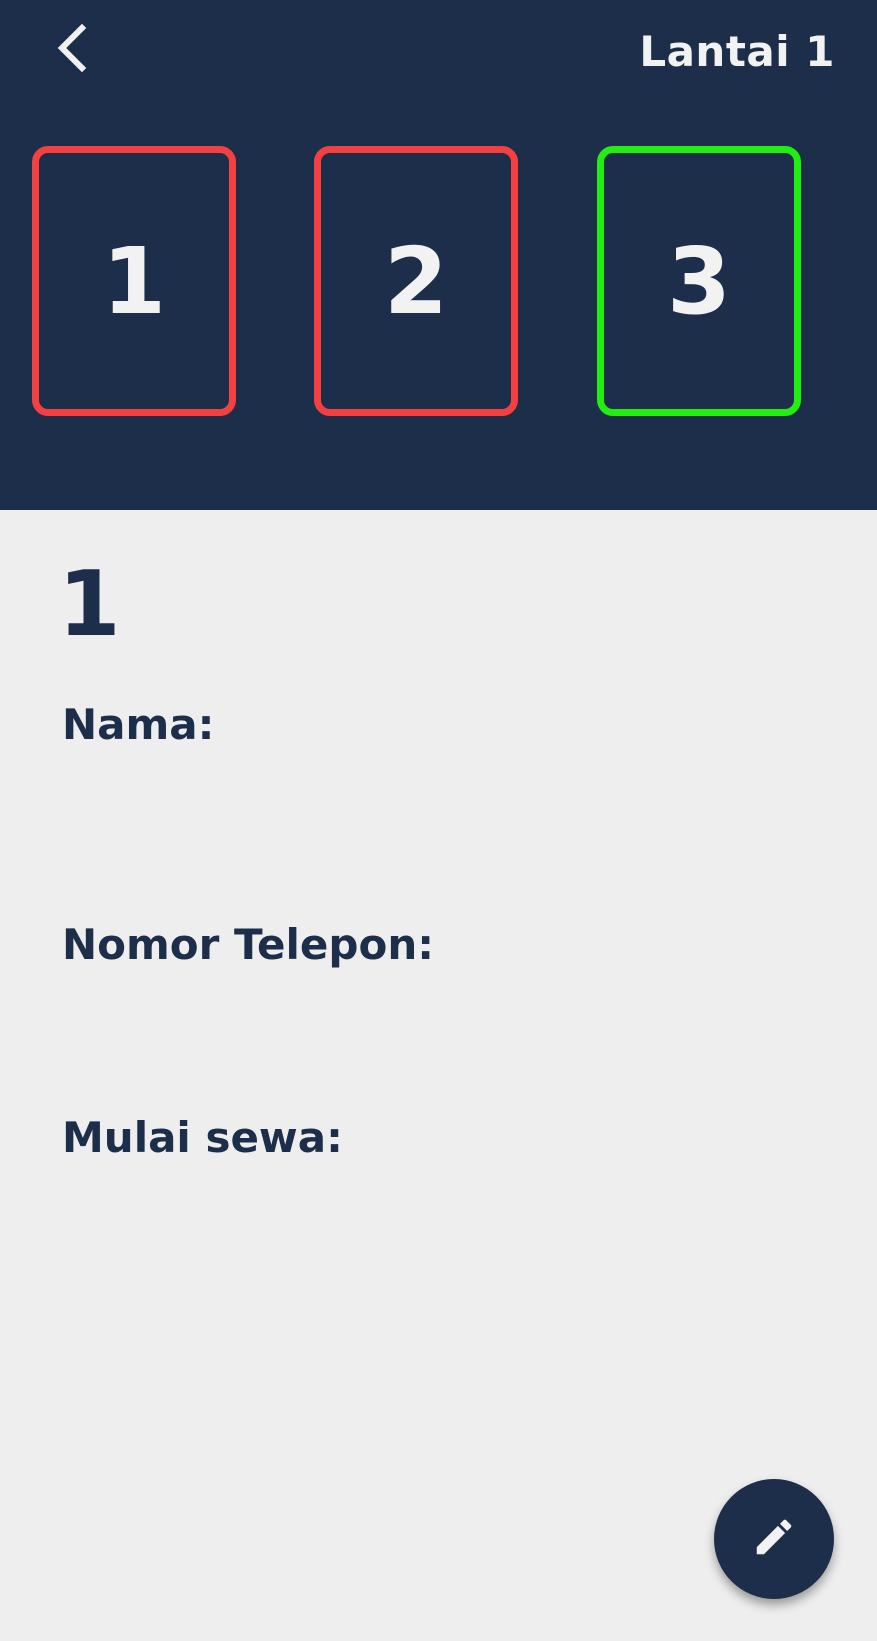  I want to click on pencil-icon, so click(774, 1539).